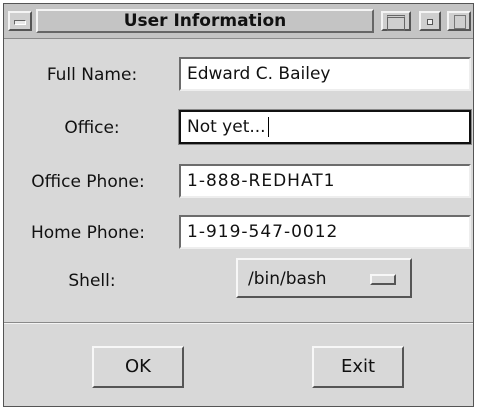  I want to click on window-title: User Information, so click(205, 21).